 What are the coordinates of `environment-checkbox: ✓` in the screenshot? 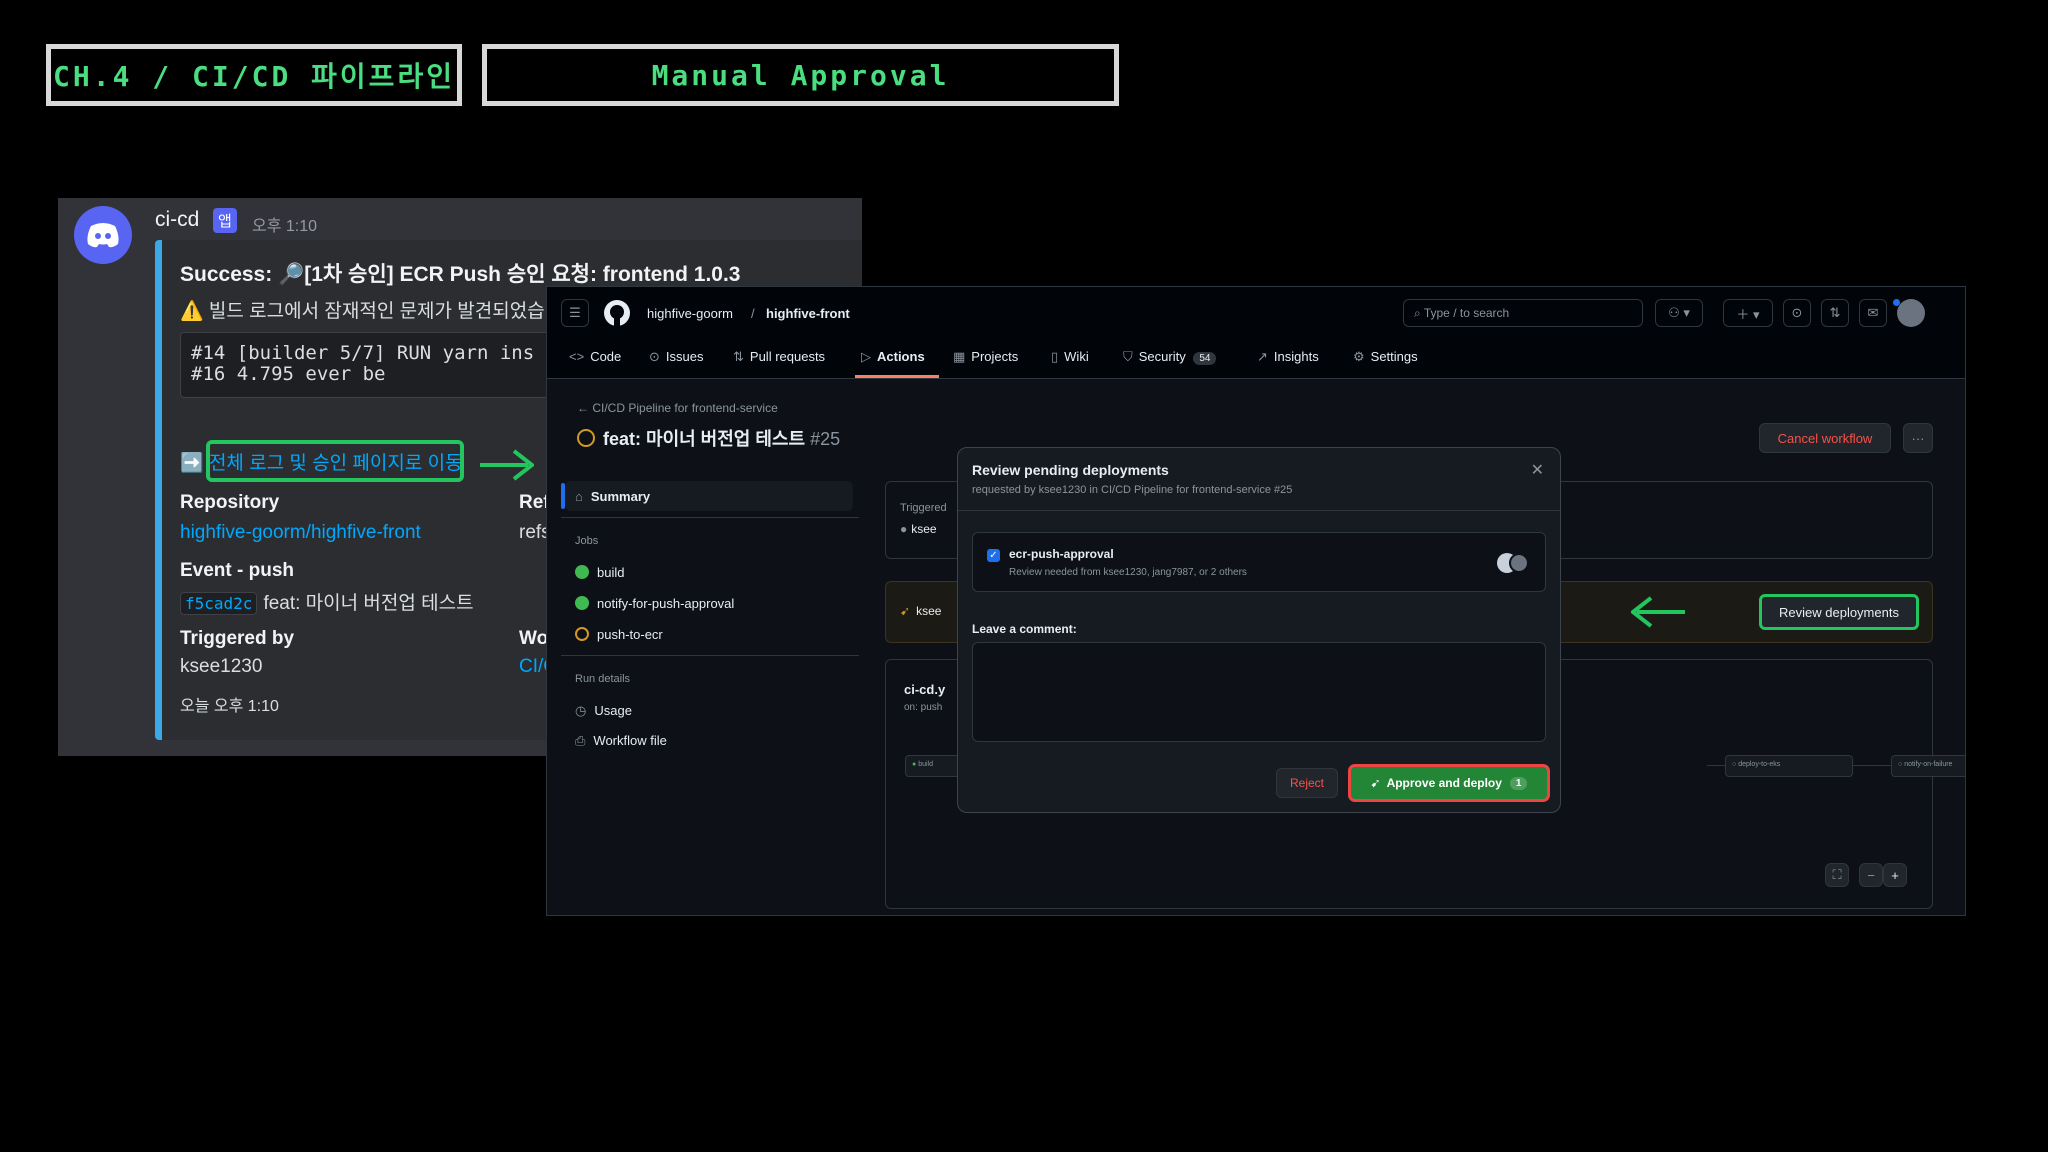 It's located at (993, 555).